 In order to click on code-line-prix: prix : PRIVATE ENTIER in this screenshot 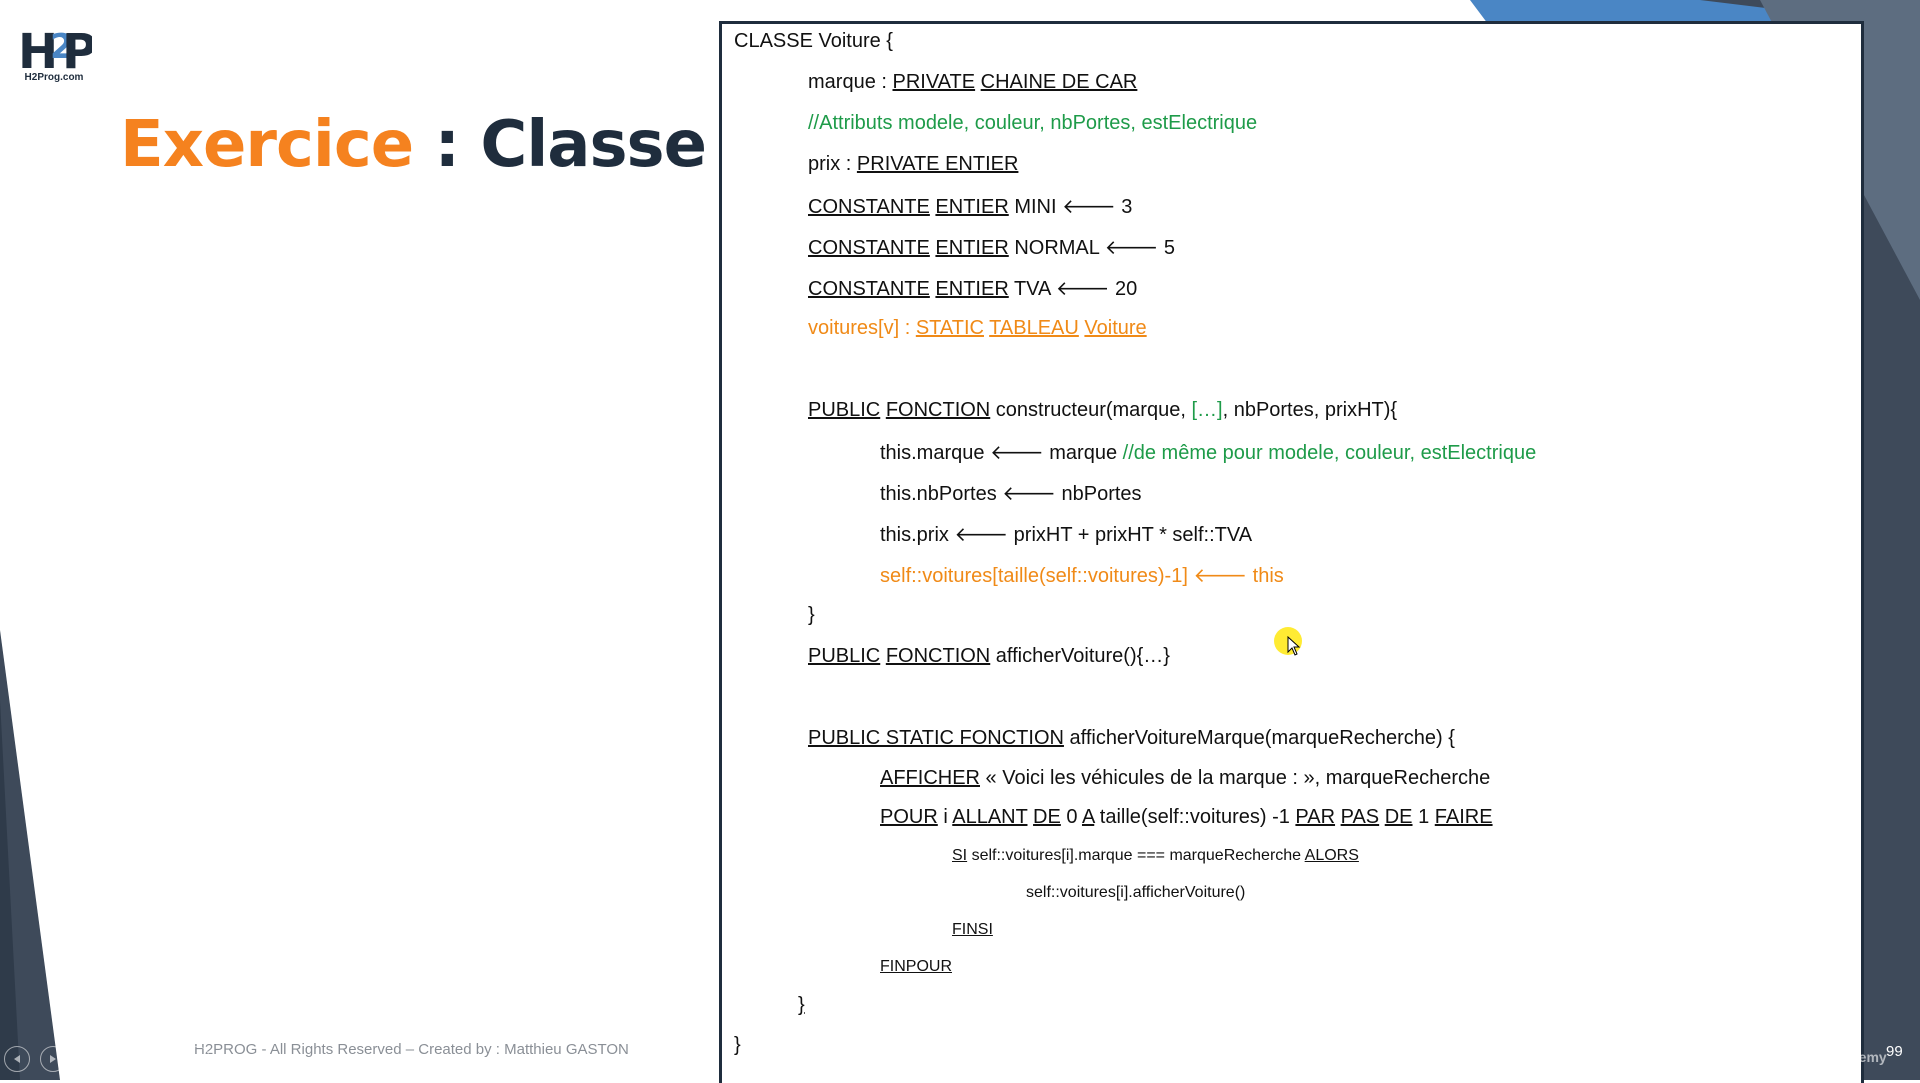, I will do `click(913, 164)`.